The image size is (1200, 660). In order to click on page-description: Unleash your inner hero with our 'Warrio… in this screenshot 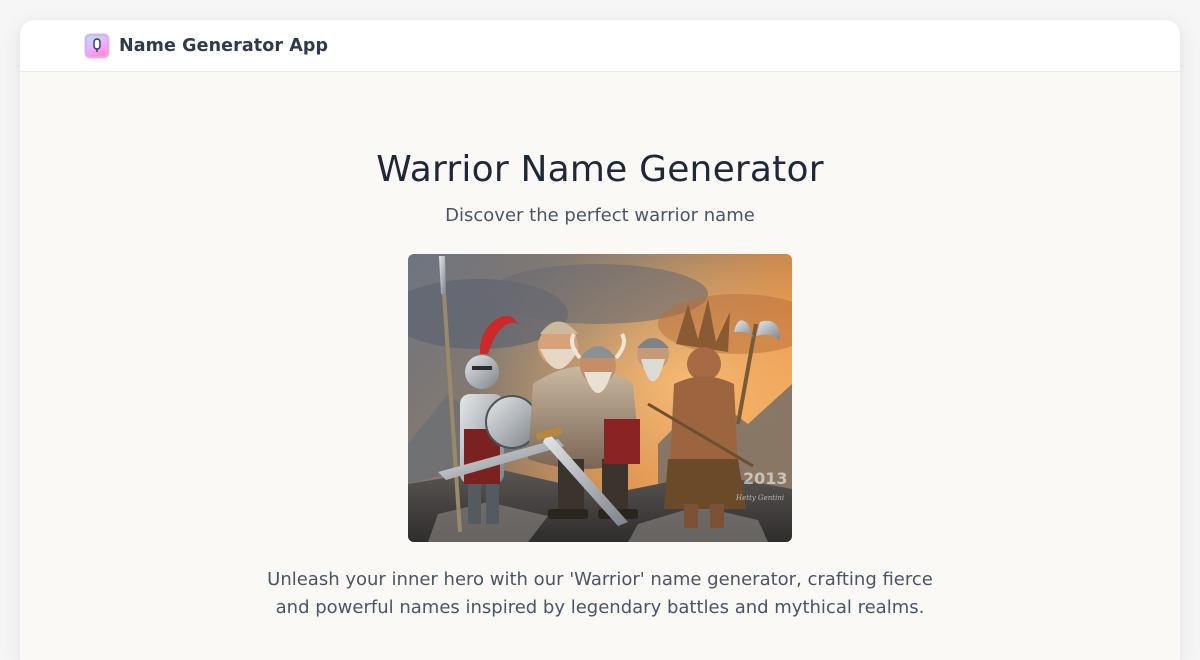, I will do `click(600, 593)`.